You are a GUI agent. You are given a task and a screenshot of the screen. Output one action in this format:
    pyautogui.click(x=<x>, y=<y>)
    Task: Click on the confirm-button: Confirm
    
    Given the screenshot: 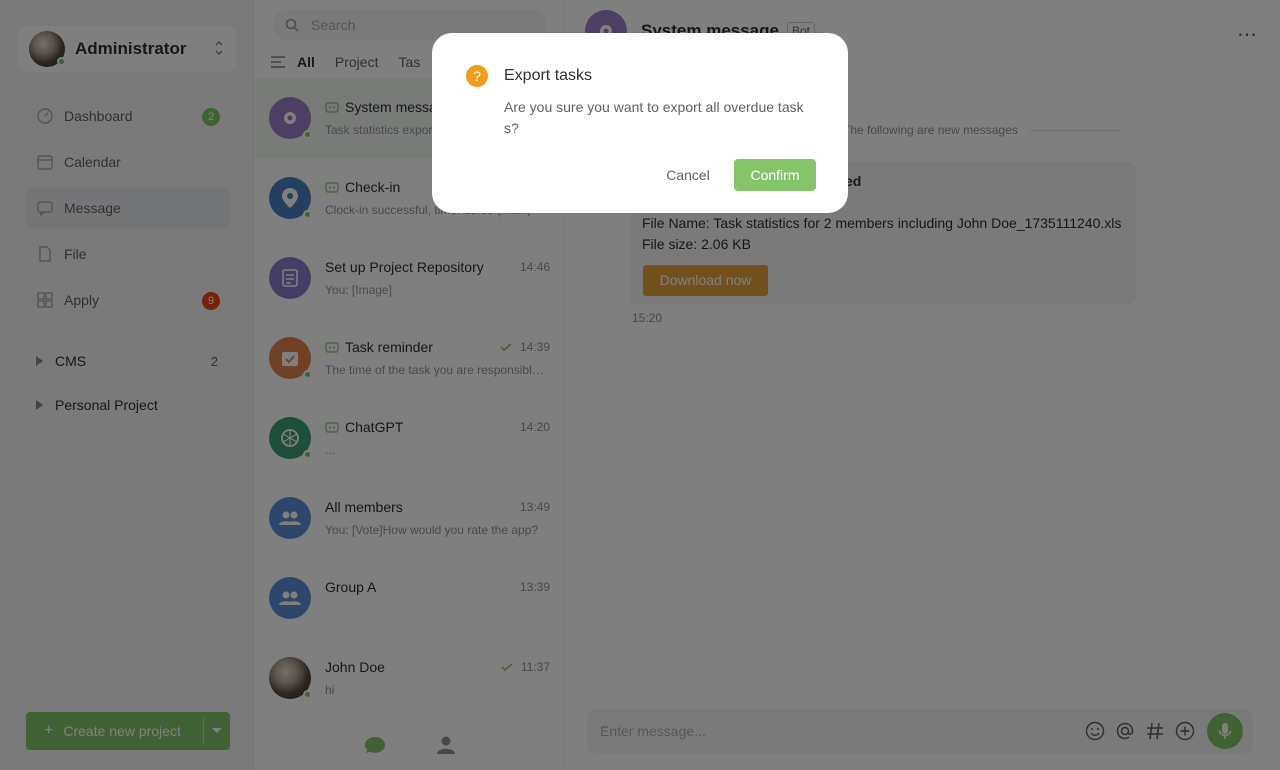 What is the action you would take?
    pyautogui.click(x=775, y=175)
    